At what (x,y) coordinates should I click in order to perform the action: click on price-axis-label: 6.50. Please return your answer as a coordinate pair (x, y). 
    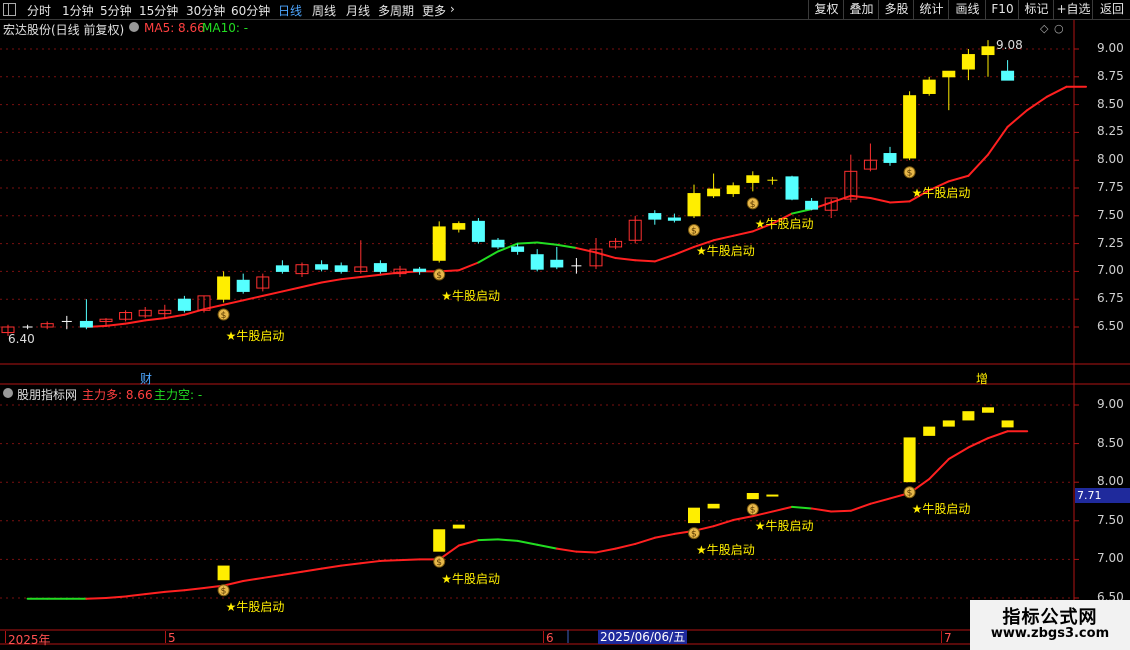
    Looking at the image, I should click on (1110, 326).